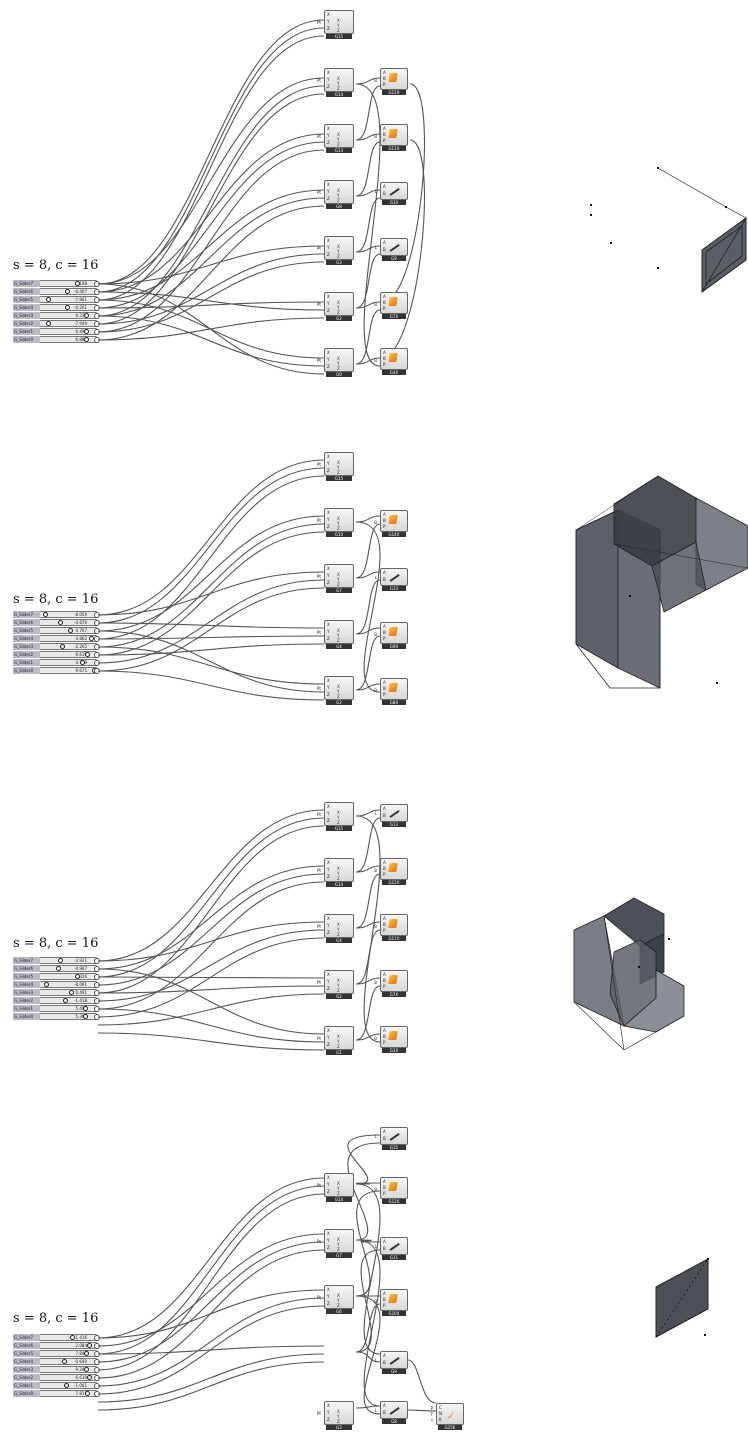 This screenshot has width=748, height=1438. Describe the element at coordinates (394, 534) in the screenshot. I see `node-name: G14X` at that location.